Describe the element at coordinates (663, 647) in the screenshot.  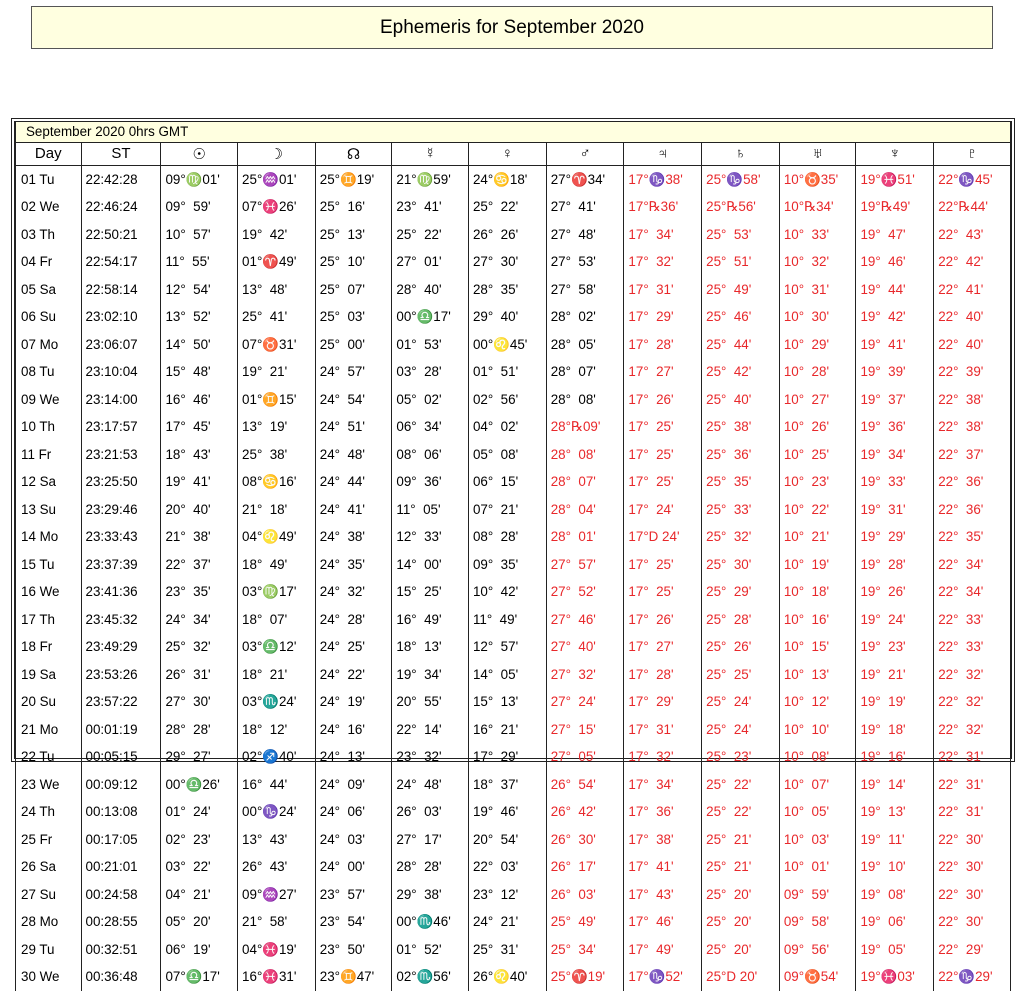
I see `cell-jupiter: 17° 27'` at that location.